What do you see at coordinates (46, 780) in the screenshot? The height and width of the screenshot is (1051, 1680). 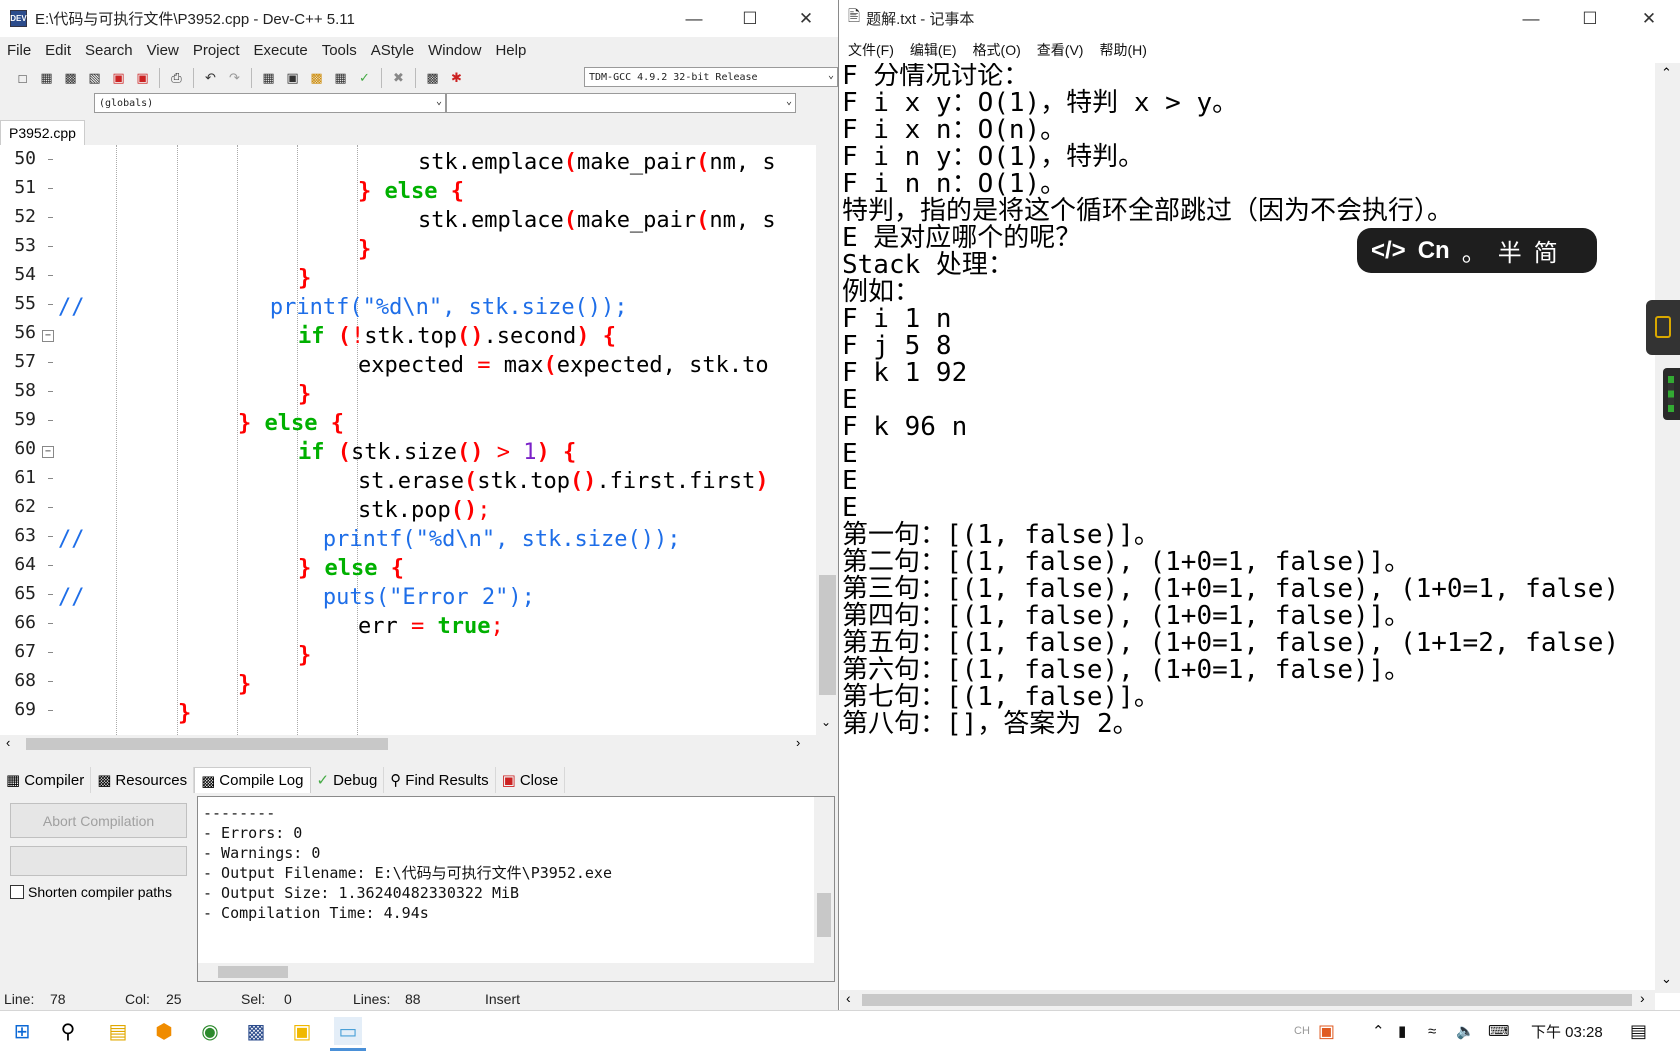 I see `tab-compiler: ▦ Compiler` at bounding box center [46, 780].